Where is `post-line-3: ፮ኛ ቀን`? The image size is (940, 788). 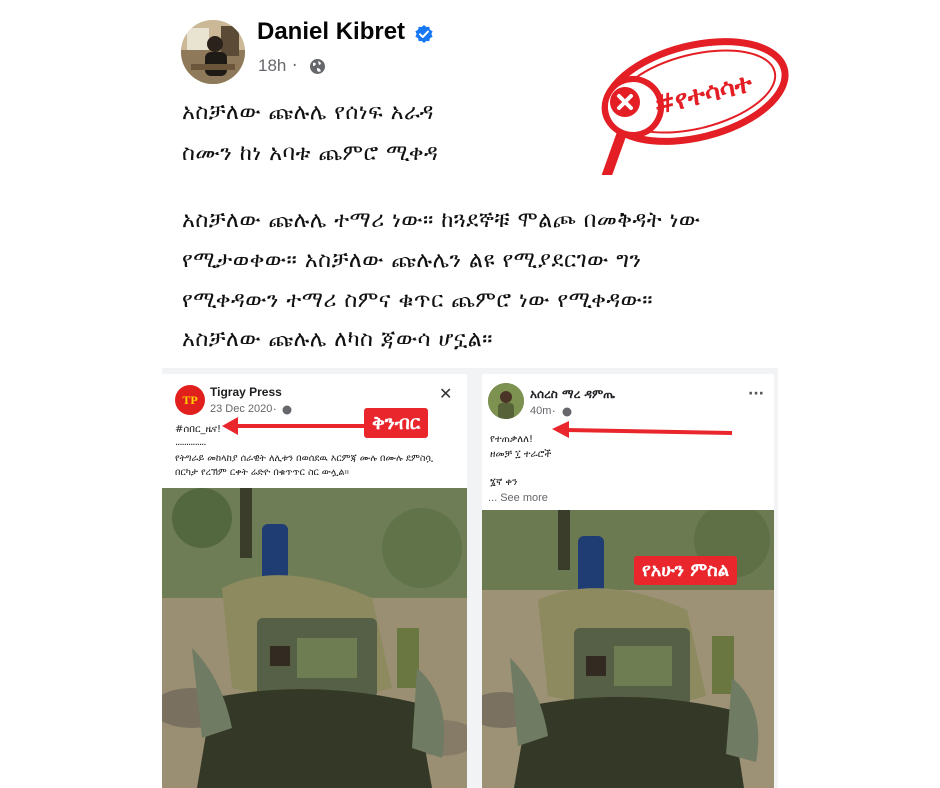 post-line-3: ፮ኛ ቀን is located at coordinates (504, 482).